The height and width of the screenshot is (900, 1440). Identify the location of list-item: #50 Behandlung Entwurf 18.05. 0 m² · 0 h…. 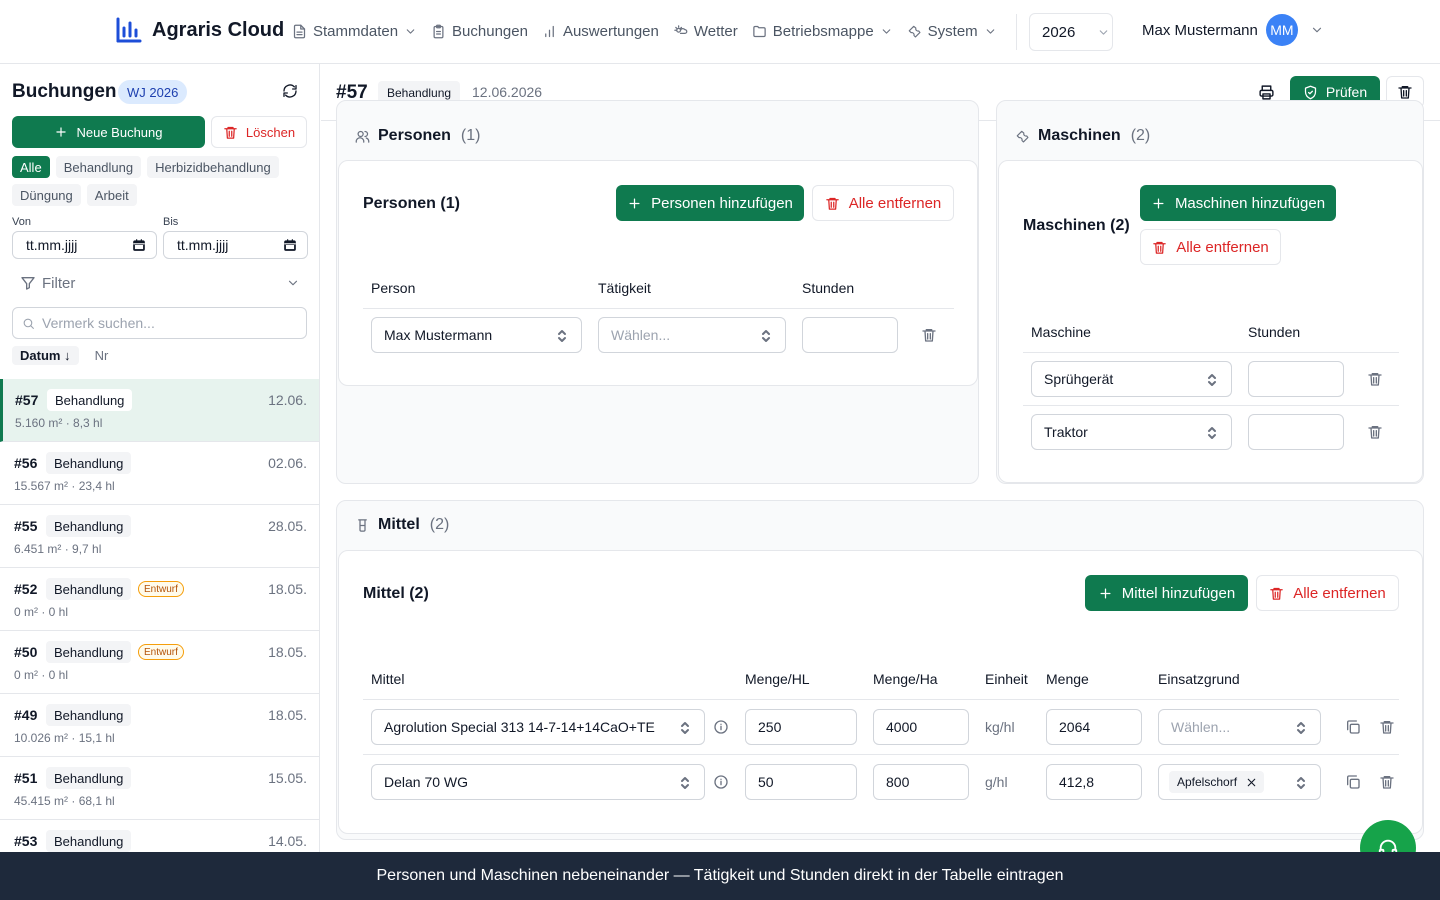
(159, 662).